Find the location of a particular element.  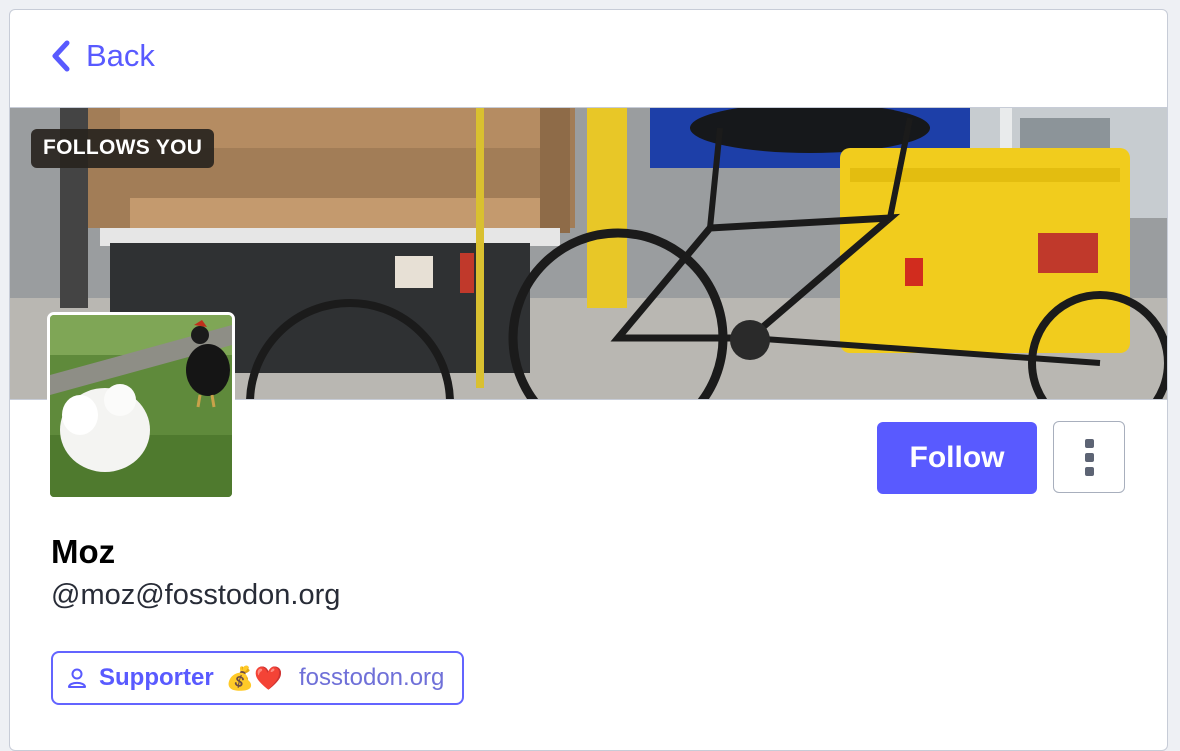

role-name: Supporter is located at coordinates (156, 677).